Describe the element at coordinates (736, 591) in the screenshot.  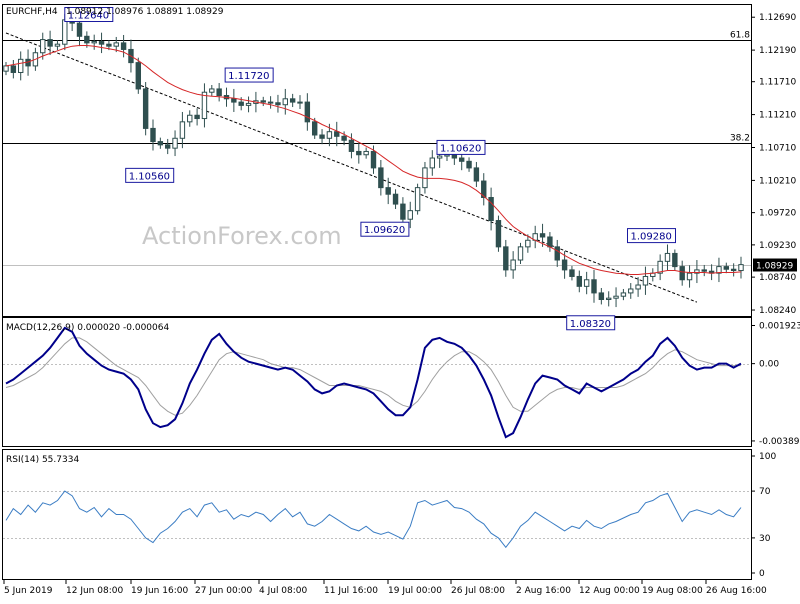
I see `time-axis-label: 26 Aug 16:00` at that location.